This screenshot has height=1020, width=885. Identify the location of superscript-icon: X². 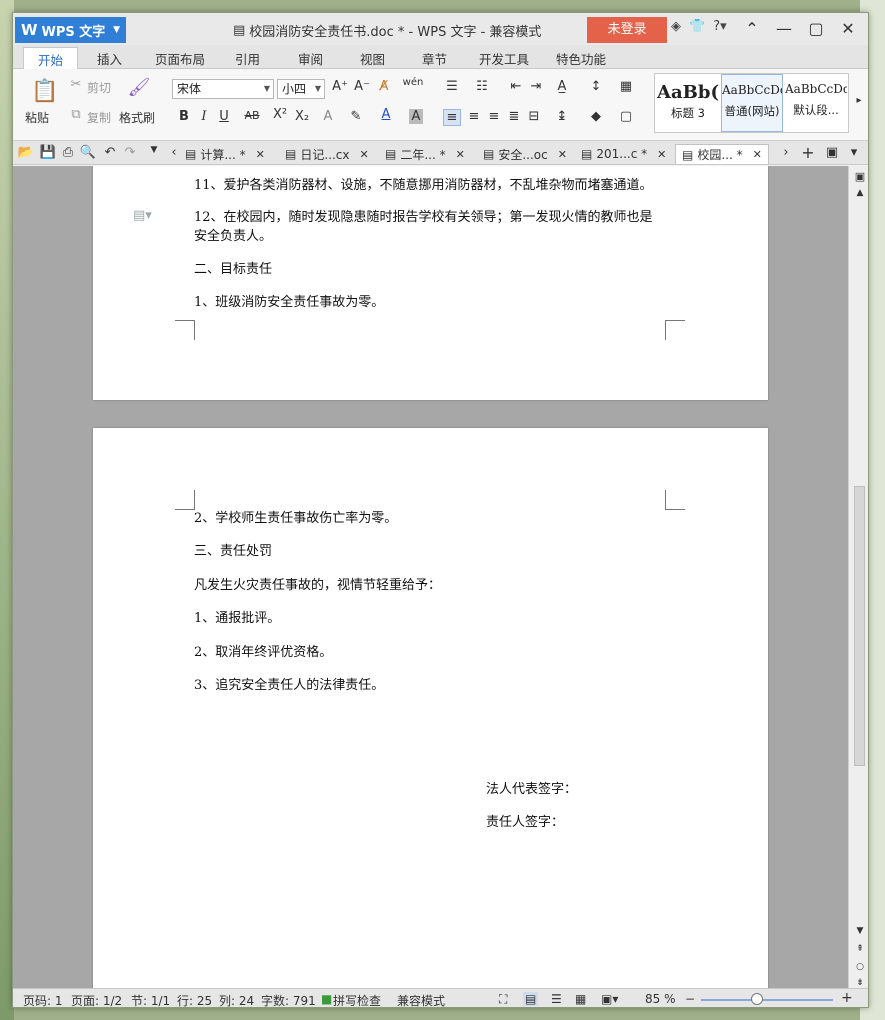
(280, 114).